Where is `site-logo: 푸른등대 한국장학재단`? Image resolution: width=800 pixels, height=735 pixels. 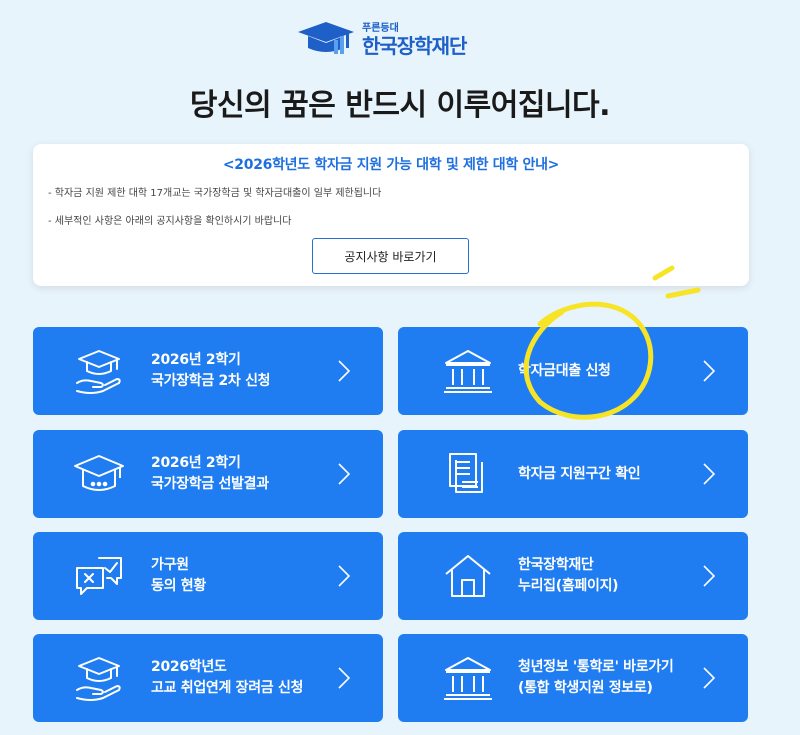
site-logo: 푸른등대 한국장학재단 is located at coordinates (396, 38).